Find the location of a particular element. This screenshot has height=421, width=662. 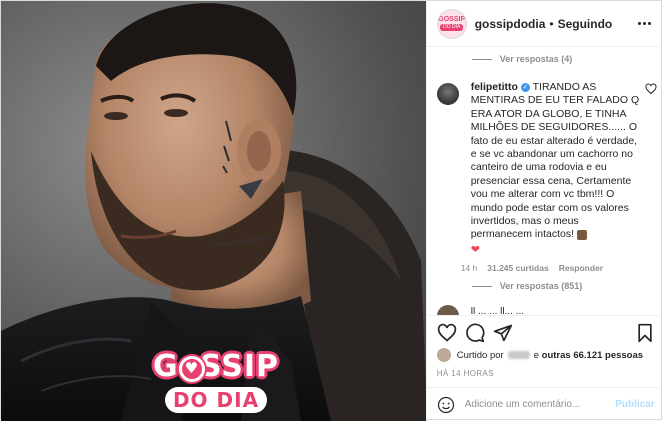

woman-emoji-icon is located at coordinates (581, 234).